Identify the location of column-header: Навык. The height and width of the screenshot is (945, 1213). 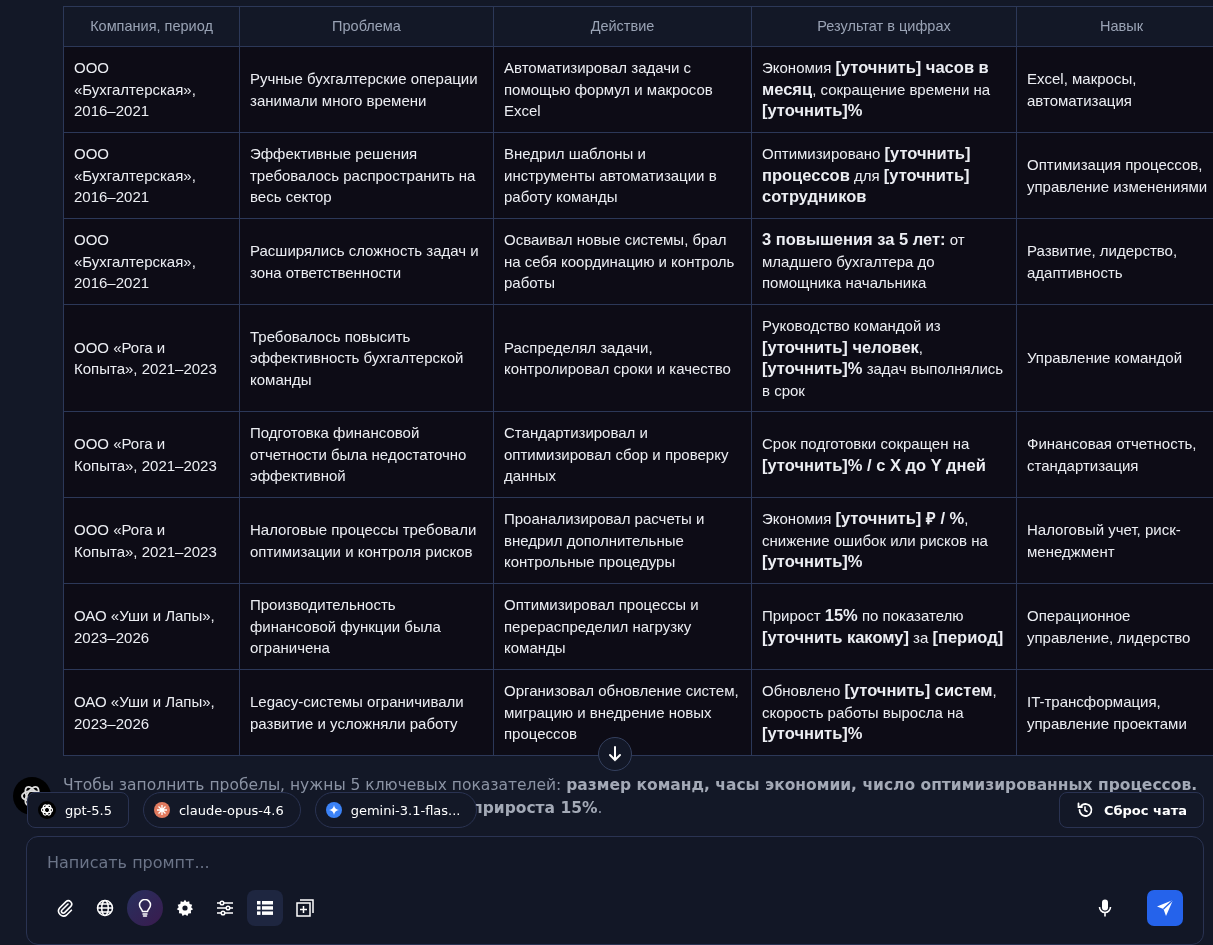
(1114, 26).